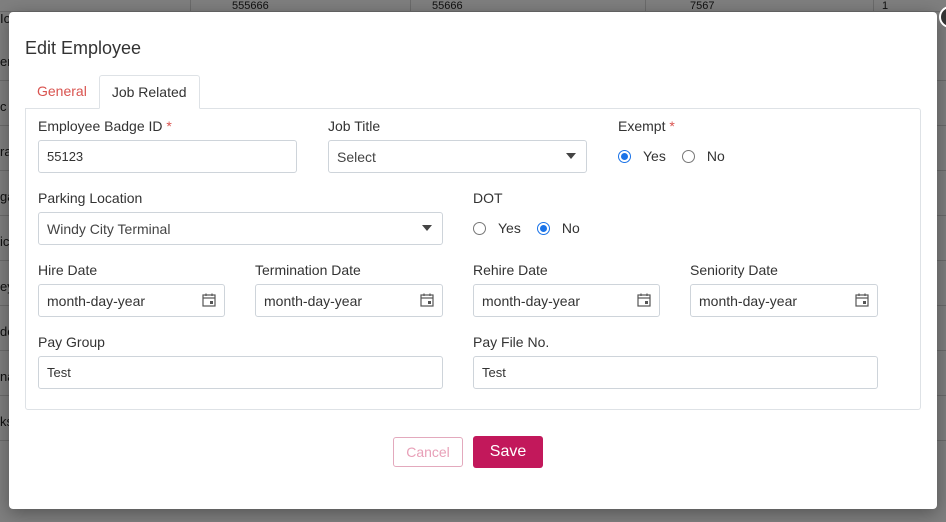 The height and width of the screenshot is (522, 946). I want to click on rehire-date-label: Rehire Date, so click(510, 270).